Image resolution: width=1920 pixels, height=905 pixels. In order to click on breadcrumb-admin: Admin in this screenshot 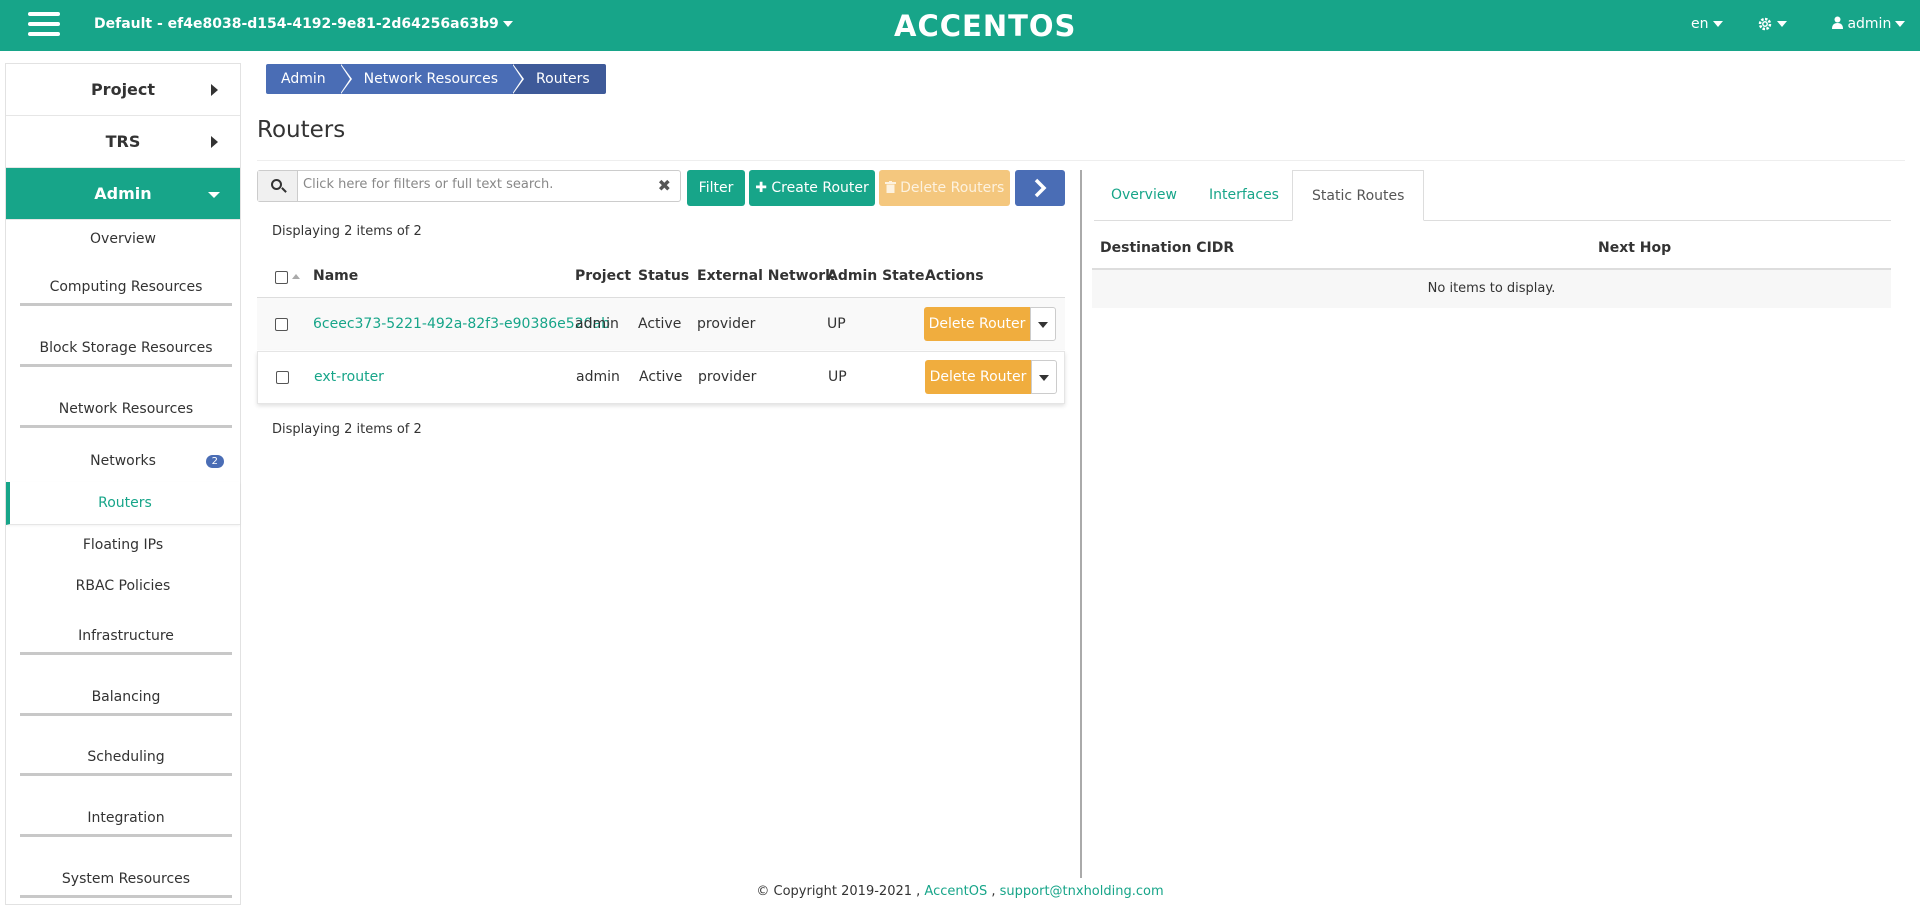, I will do `click(309, 79)`.